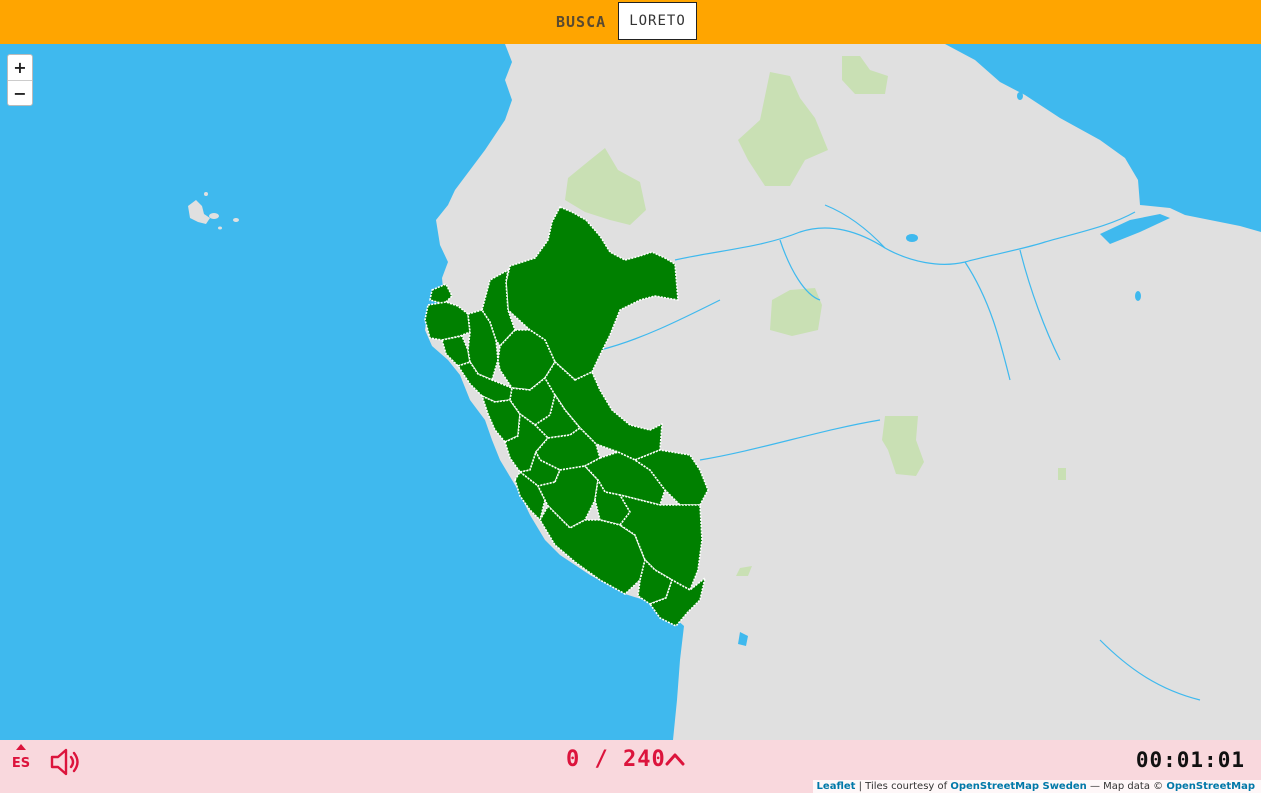 This screenshot has width=1261, height=793. What do you see at coordinates (573, 759) in the screenshot?
I see `score-found: 0` at bounding box center [573, 759].